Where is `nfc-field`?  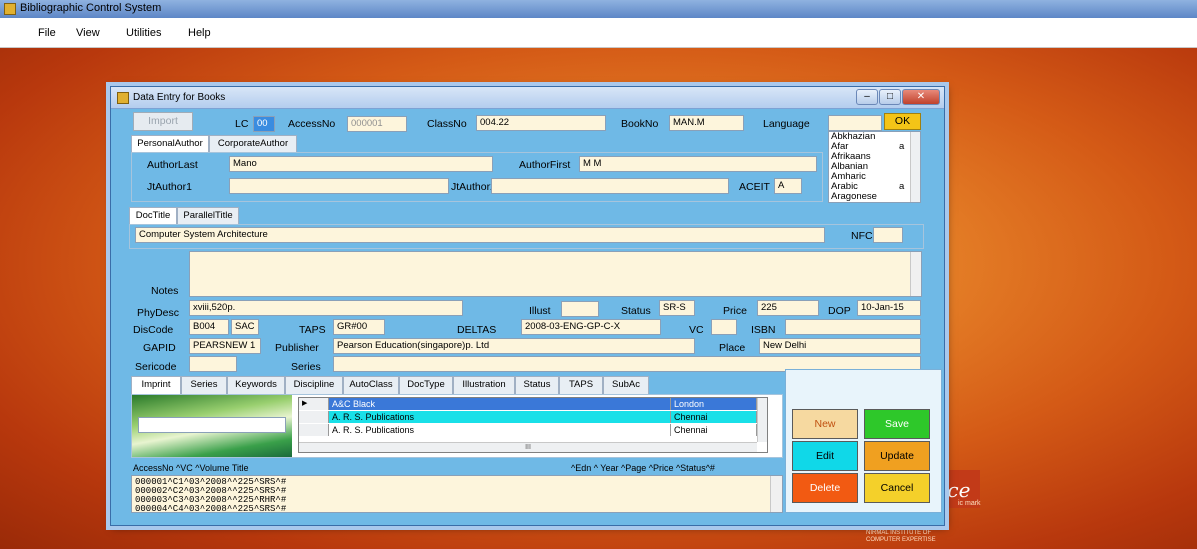
nfc-field is located at coordinates (888, 235).